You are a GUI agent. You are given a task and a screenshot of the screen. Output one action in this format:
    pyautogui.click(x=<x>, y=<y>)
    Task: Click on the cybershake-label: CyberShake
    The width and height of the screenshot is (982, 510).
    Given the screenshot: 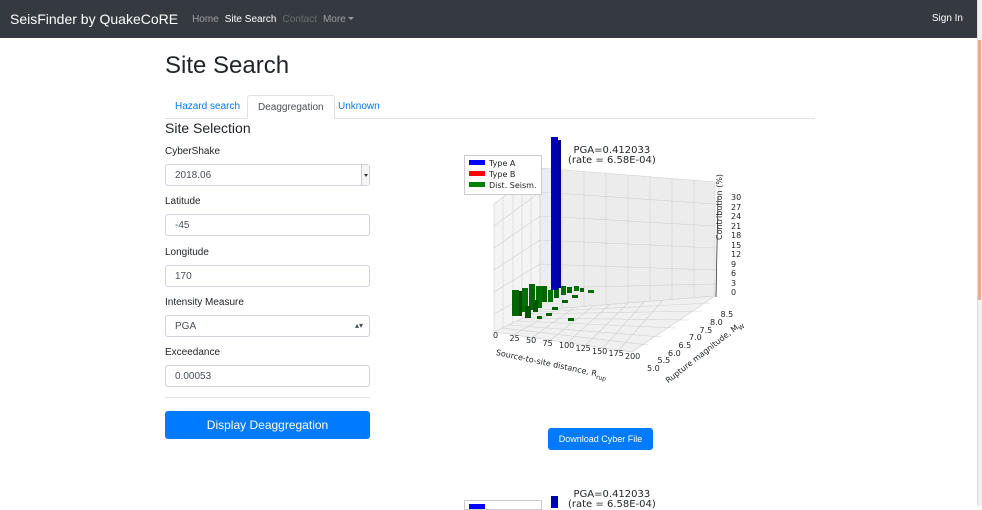 What is the action you would take?
    pyautogui.click(x=193, y=151)
    